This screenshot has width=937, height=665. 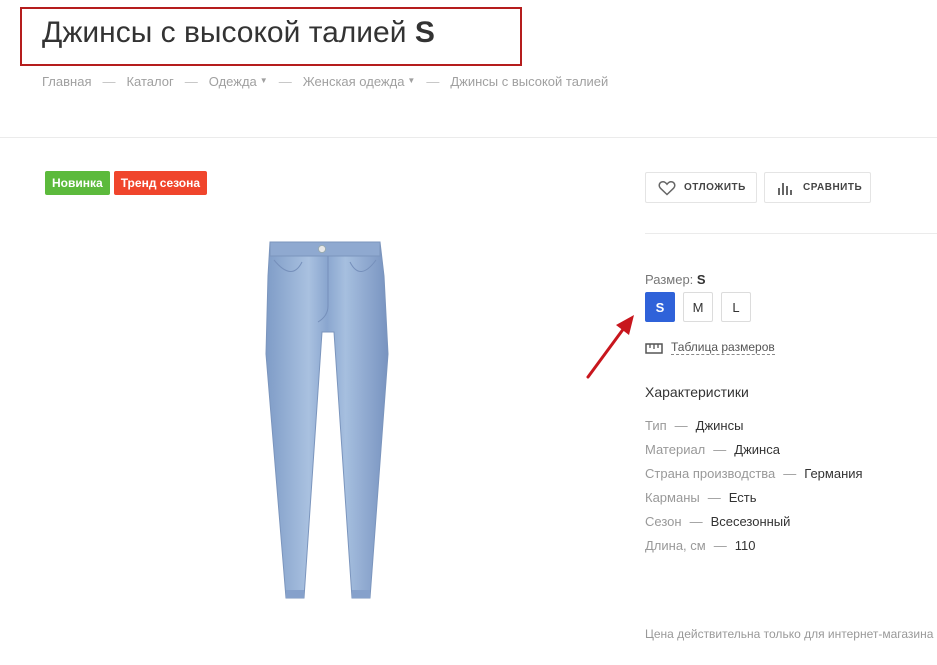 What do you see at coordinates (468, 137) in the screenshot?
I see `header-divider` at bounding box center [468, 137].